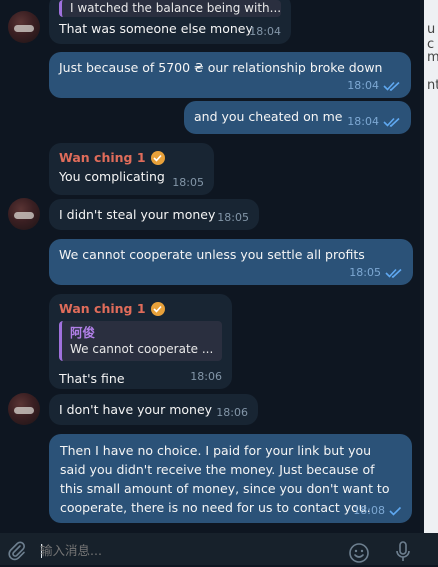 This screenshot has width=438, height=567. I want to click on edge-text-fragment: u c, so click(431, 37).